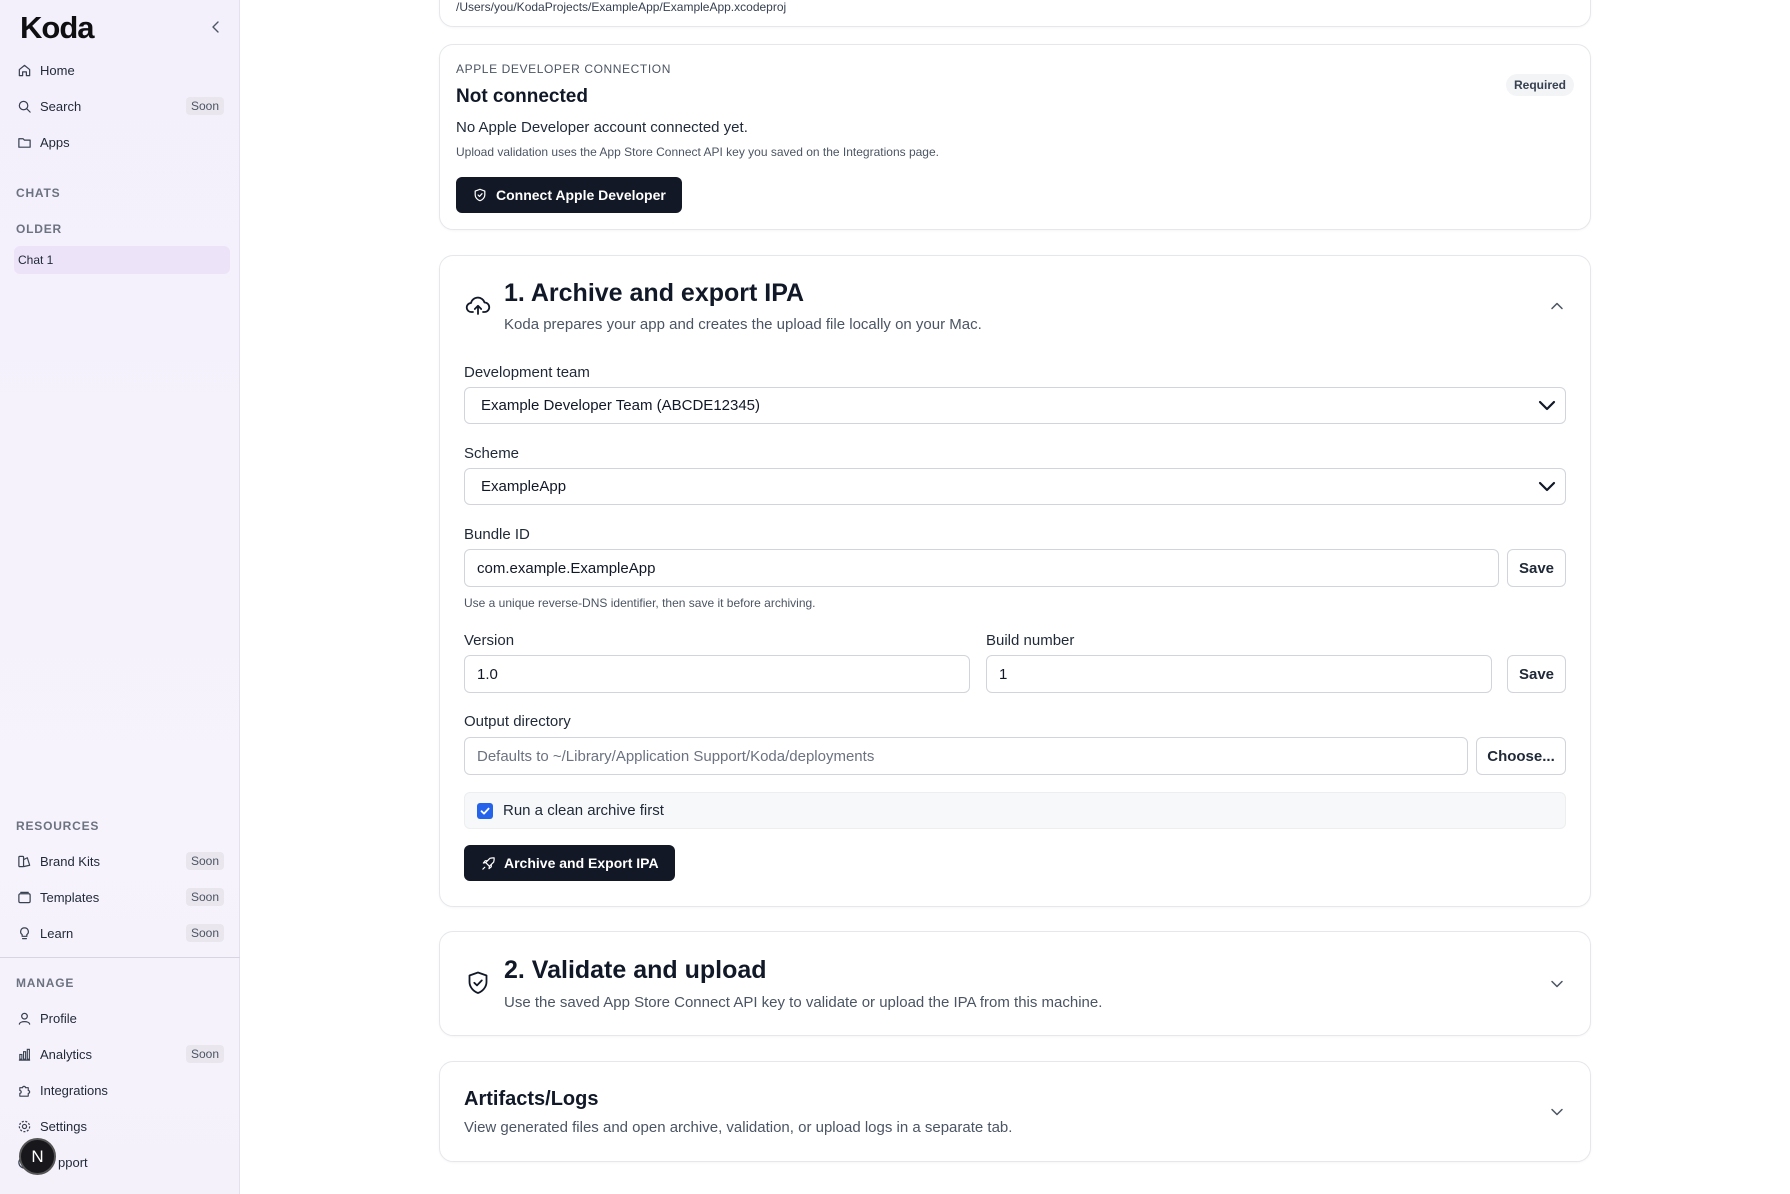 This screenshot has width=1790, height=1194. Describe the element at coordinates (517, 721) in the screenshot. I see `output-directory-label: Output directory` at that location.